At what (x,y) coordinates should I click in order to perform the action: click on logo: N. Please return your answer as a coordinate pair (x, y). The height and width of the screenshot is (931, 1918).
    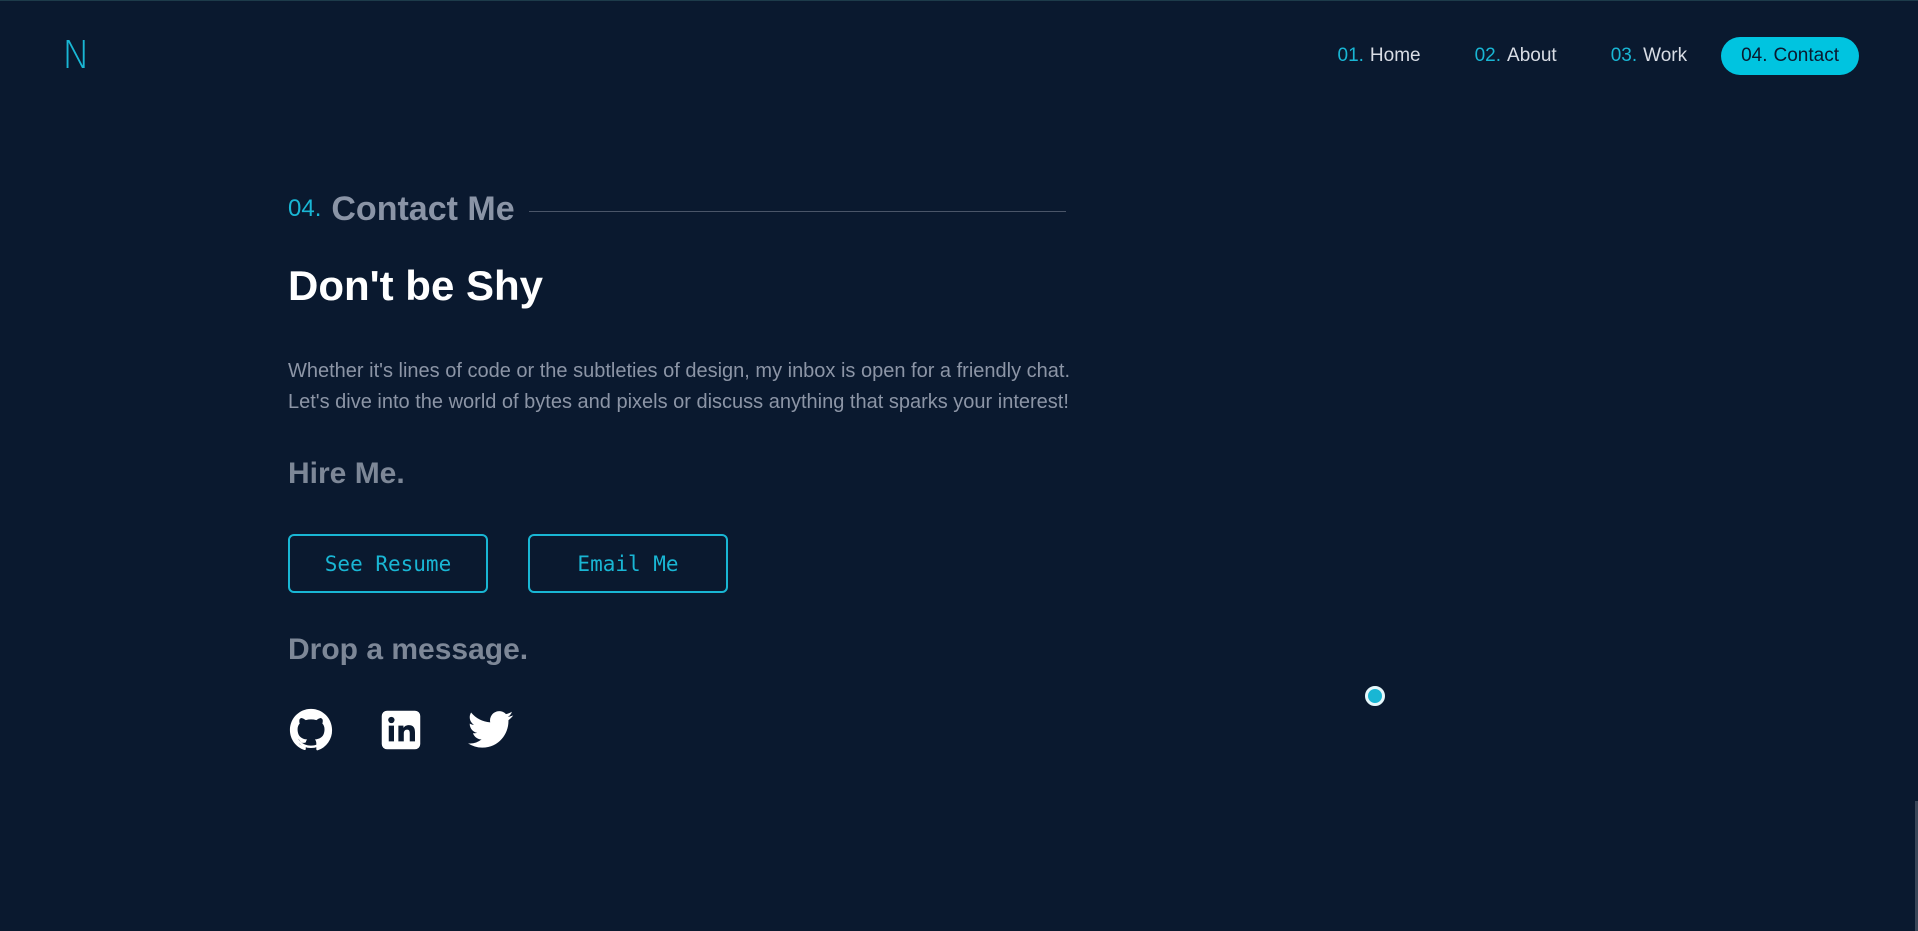
    Looking at the image, I should click on (76, 55).